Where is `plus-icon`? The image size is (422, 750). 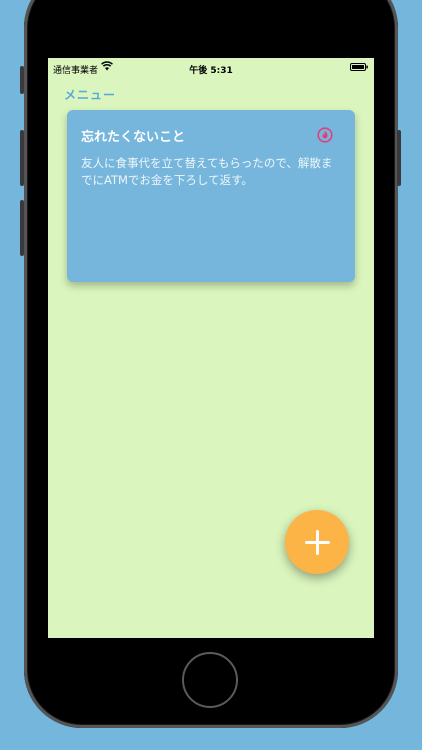 plus-icon is located at coordinates (317, 542).